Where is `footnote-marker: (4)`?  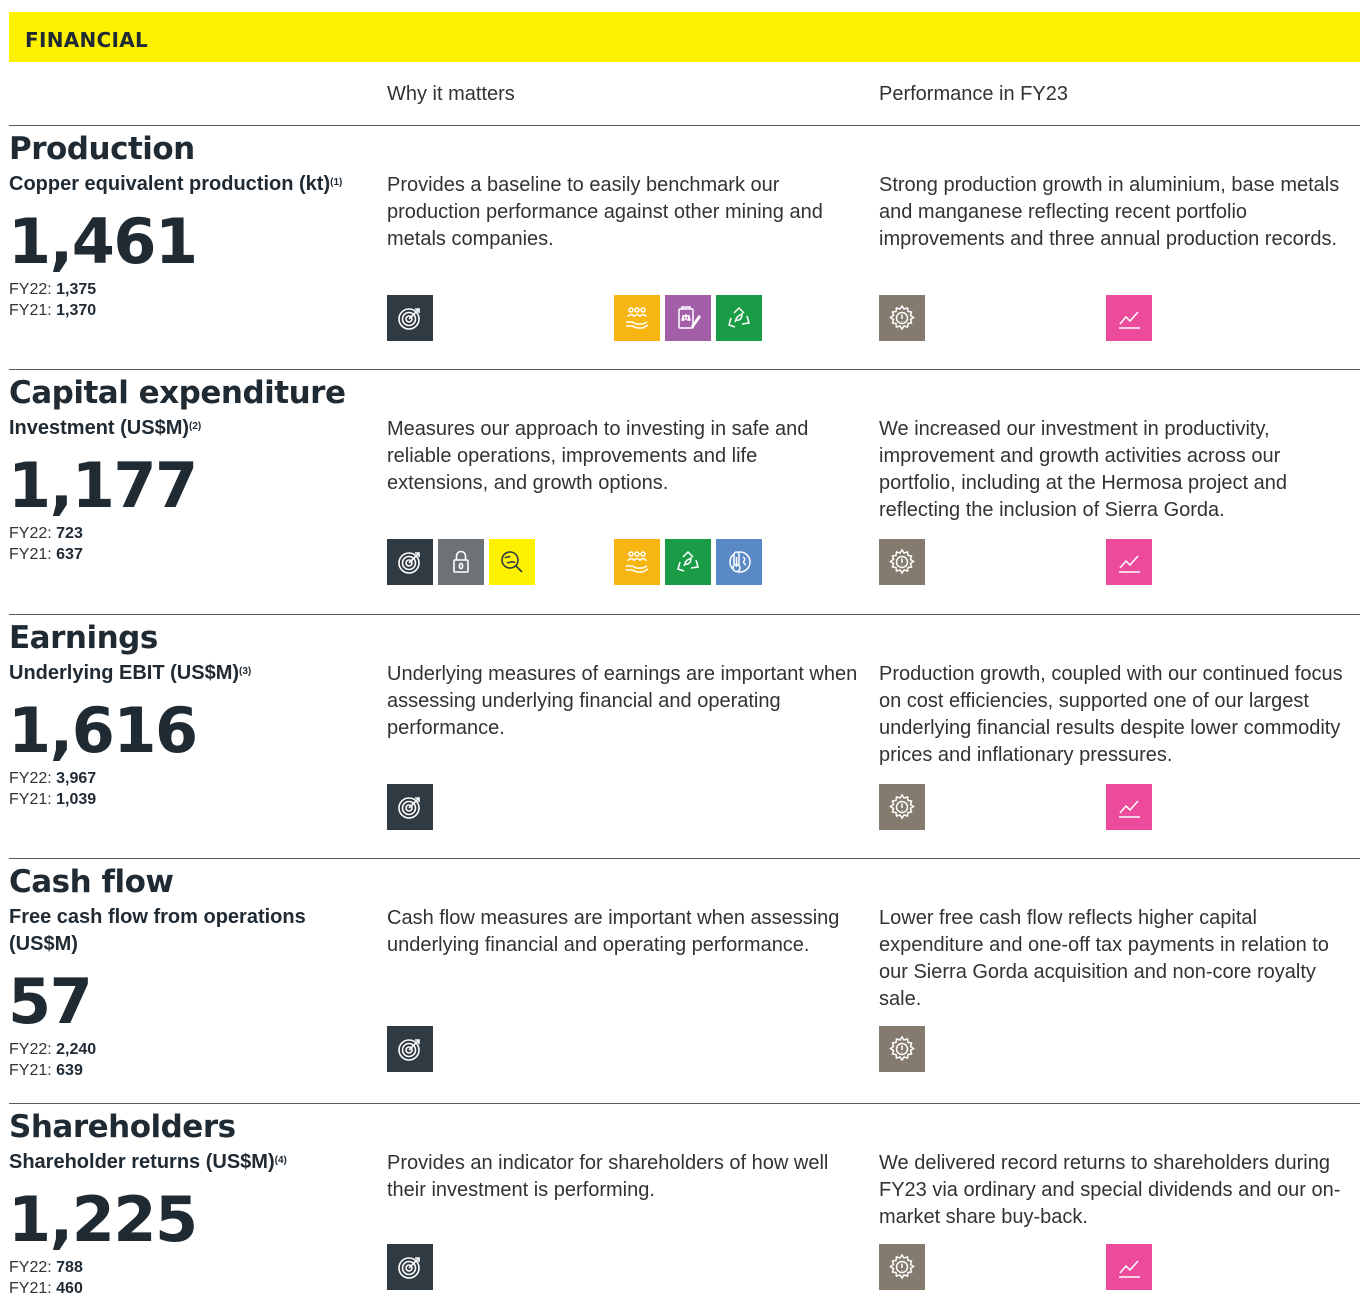
footnote-marker: (4) is located at coordinates (280, 1160).